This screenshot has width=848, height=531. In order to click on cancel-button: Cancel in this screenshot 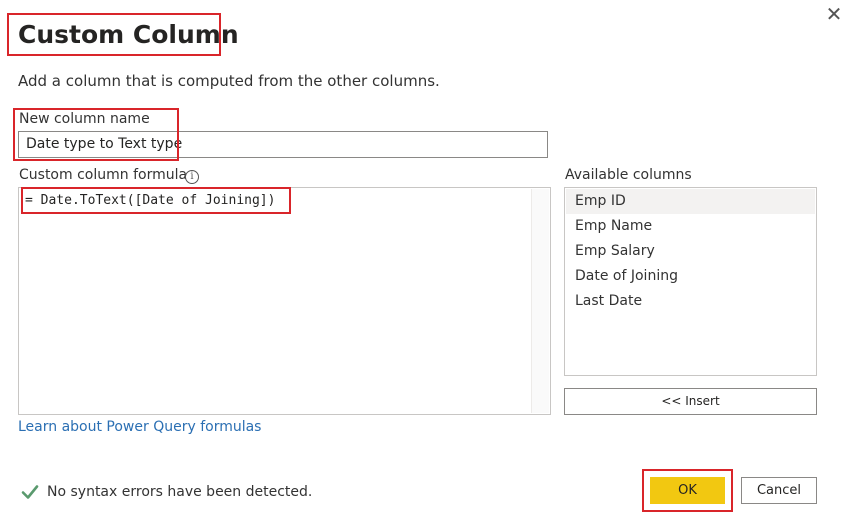, I will do `click(779, 490)`.